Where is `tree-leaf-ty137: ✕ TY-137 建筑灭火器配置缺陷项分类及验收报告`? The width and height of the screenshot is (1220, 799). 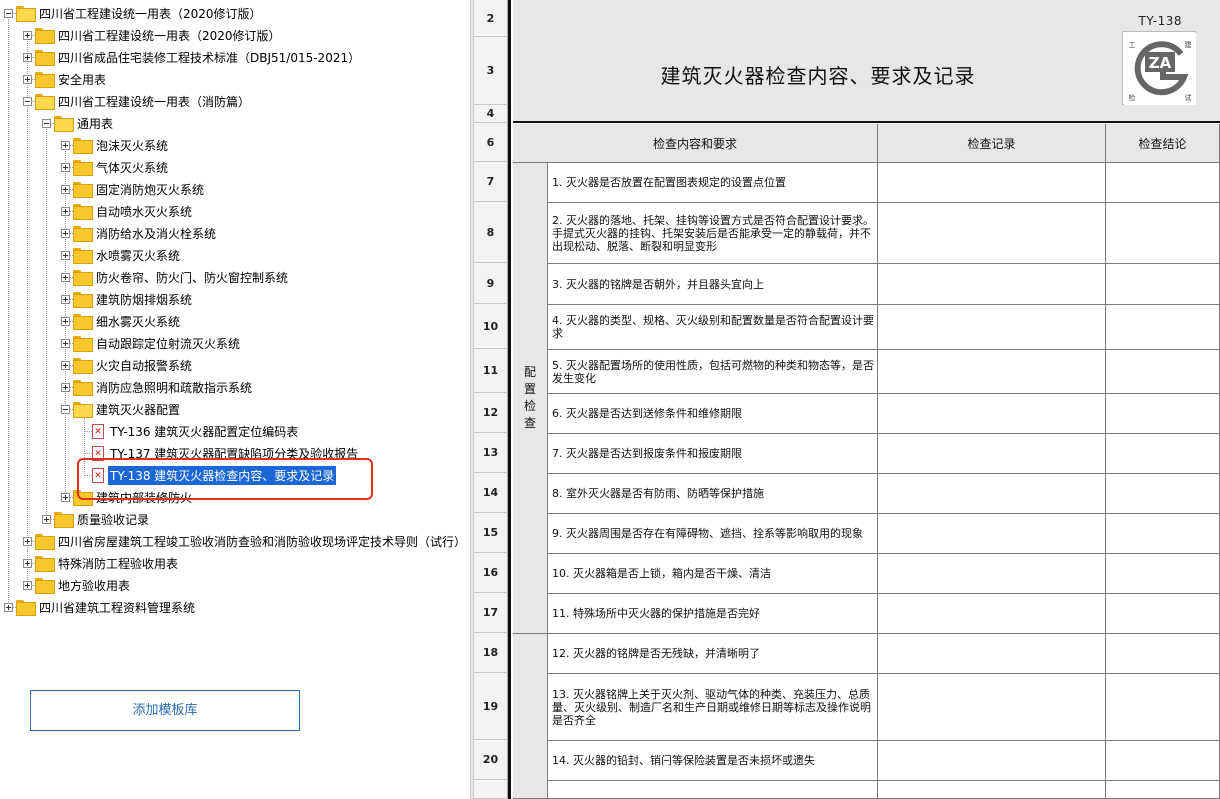 tree-leaf-ty137: ✕ TY-137 建筑灭火器配置缺陷项分类及验收报告 is located at coordinates (220, 453).